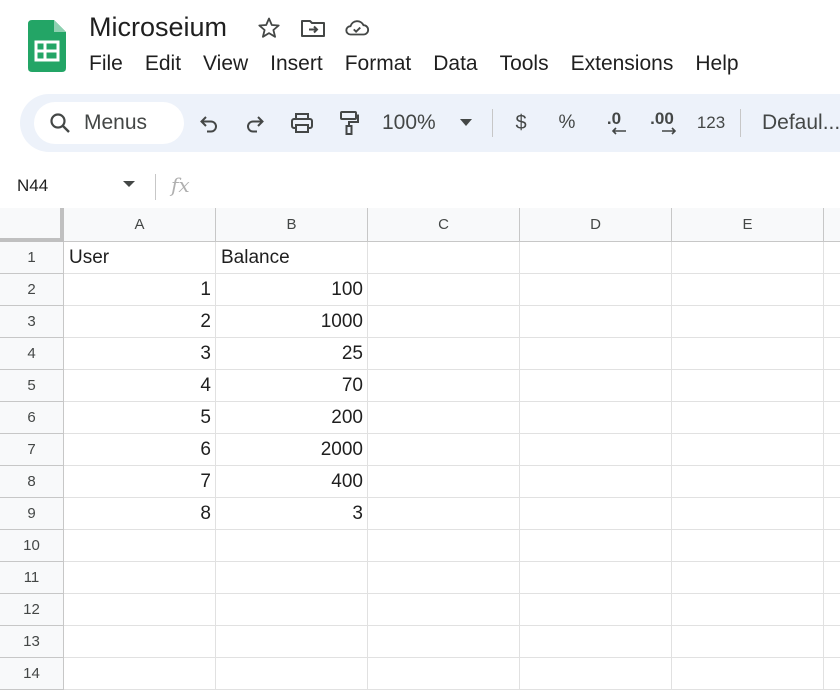  What do you see at coordinates (32, 546) in the screenshot?
I see `row-header: 10` at bounding box center [32, 546].